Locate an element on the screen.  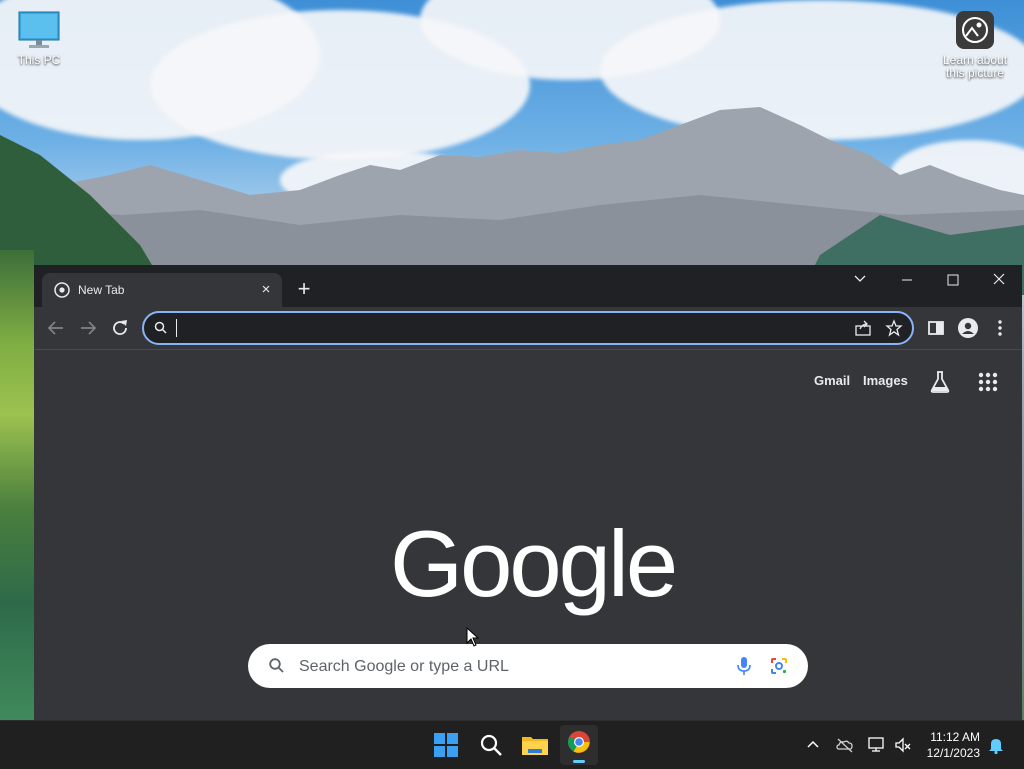
volume-muted-icon is located at coordinates (903, 745).